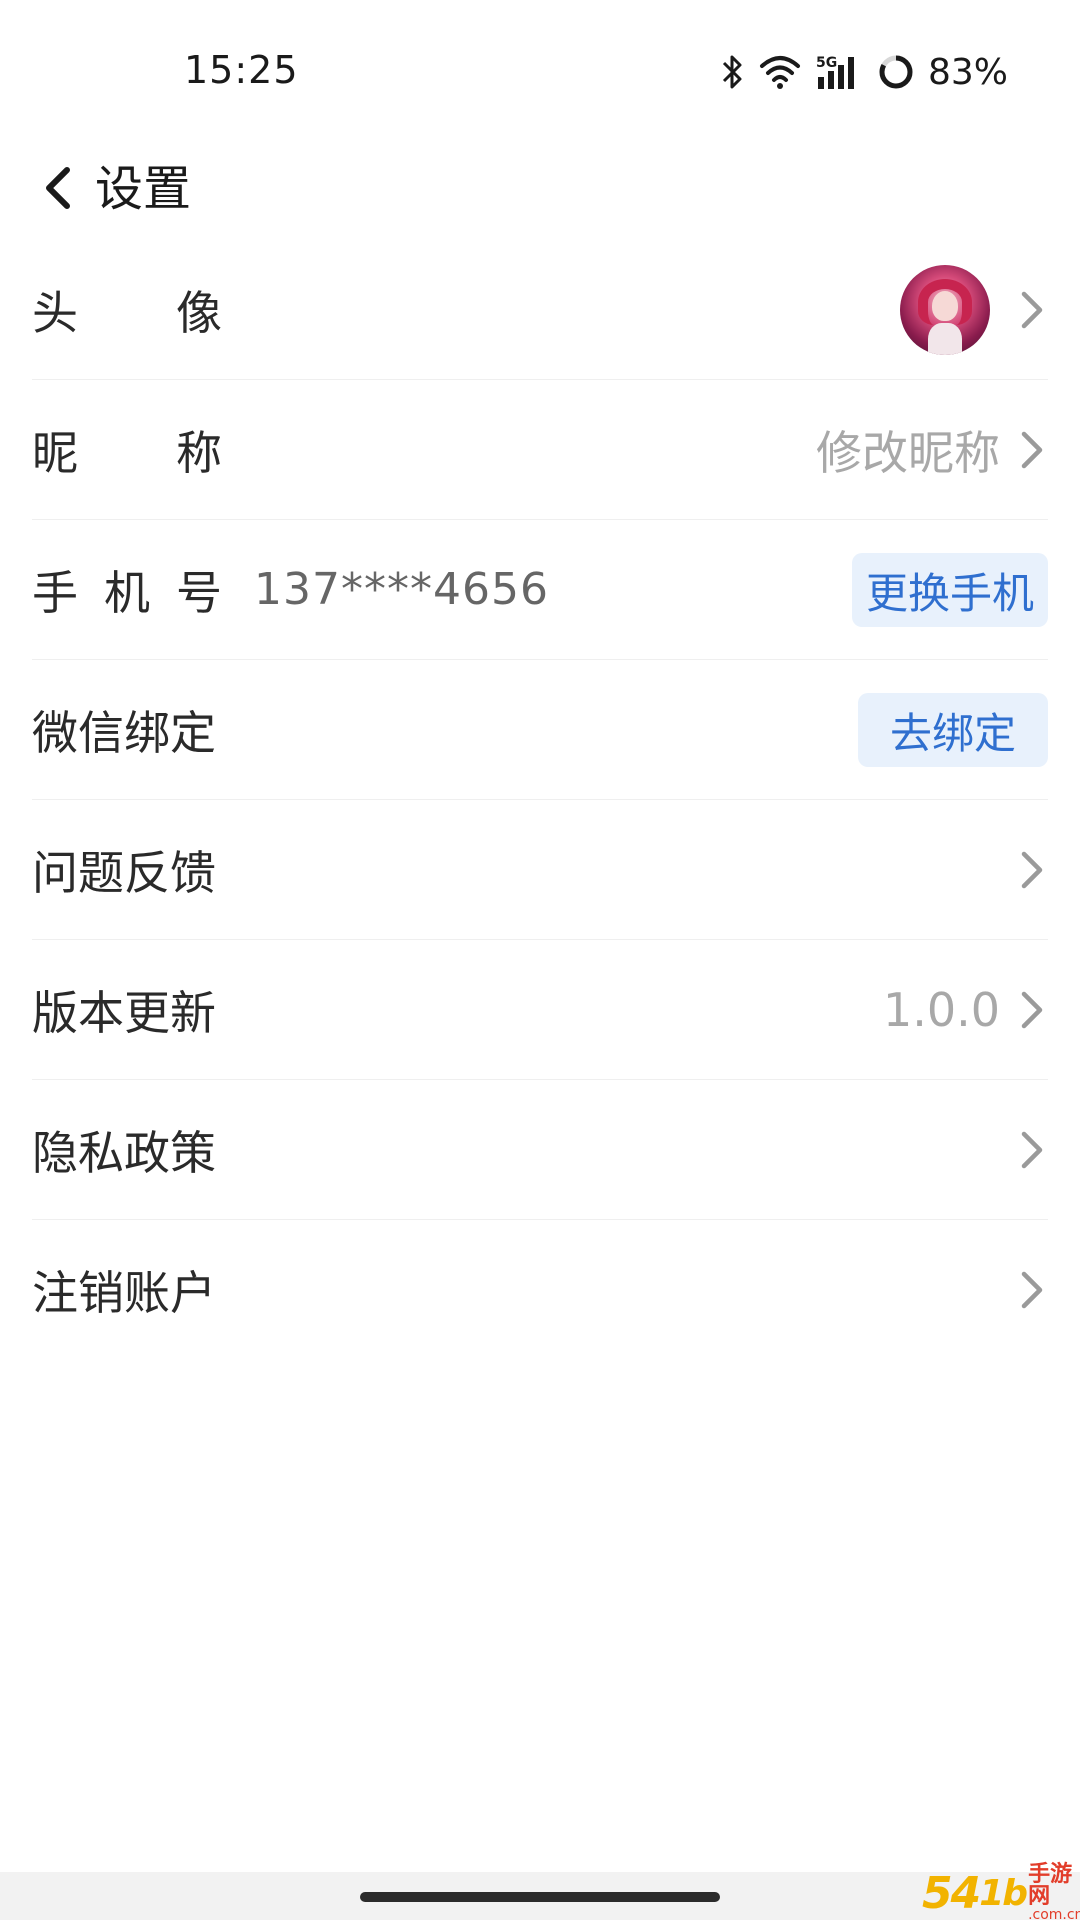 The image size is (1080, 1920). I want to click on phone-number: 137****4656, so click(401, 589).